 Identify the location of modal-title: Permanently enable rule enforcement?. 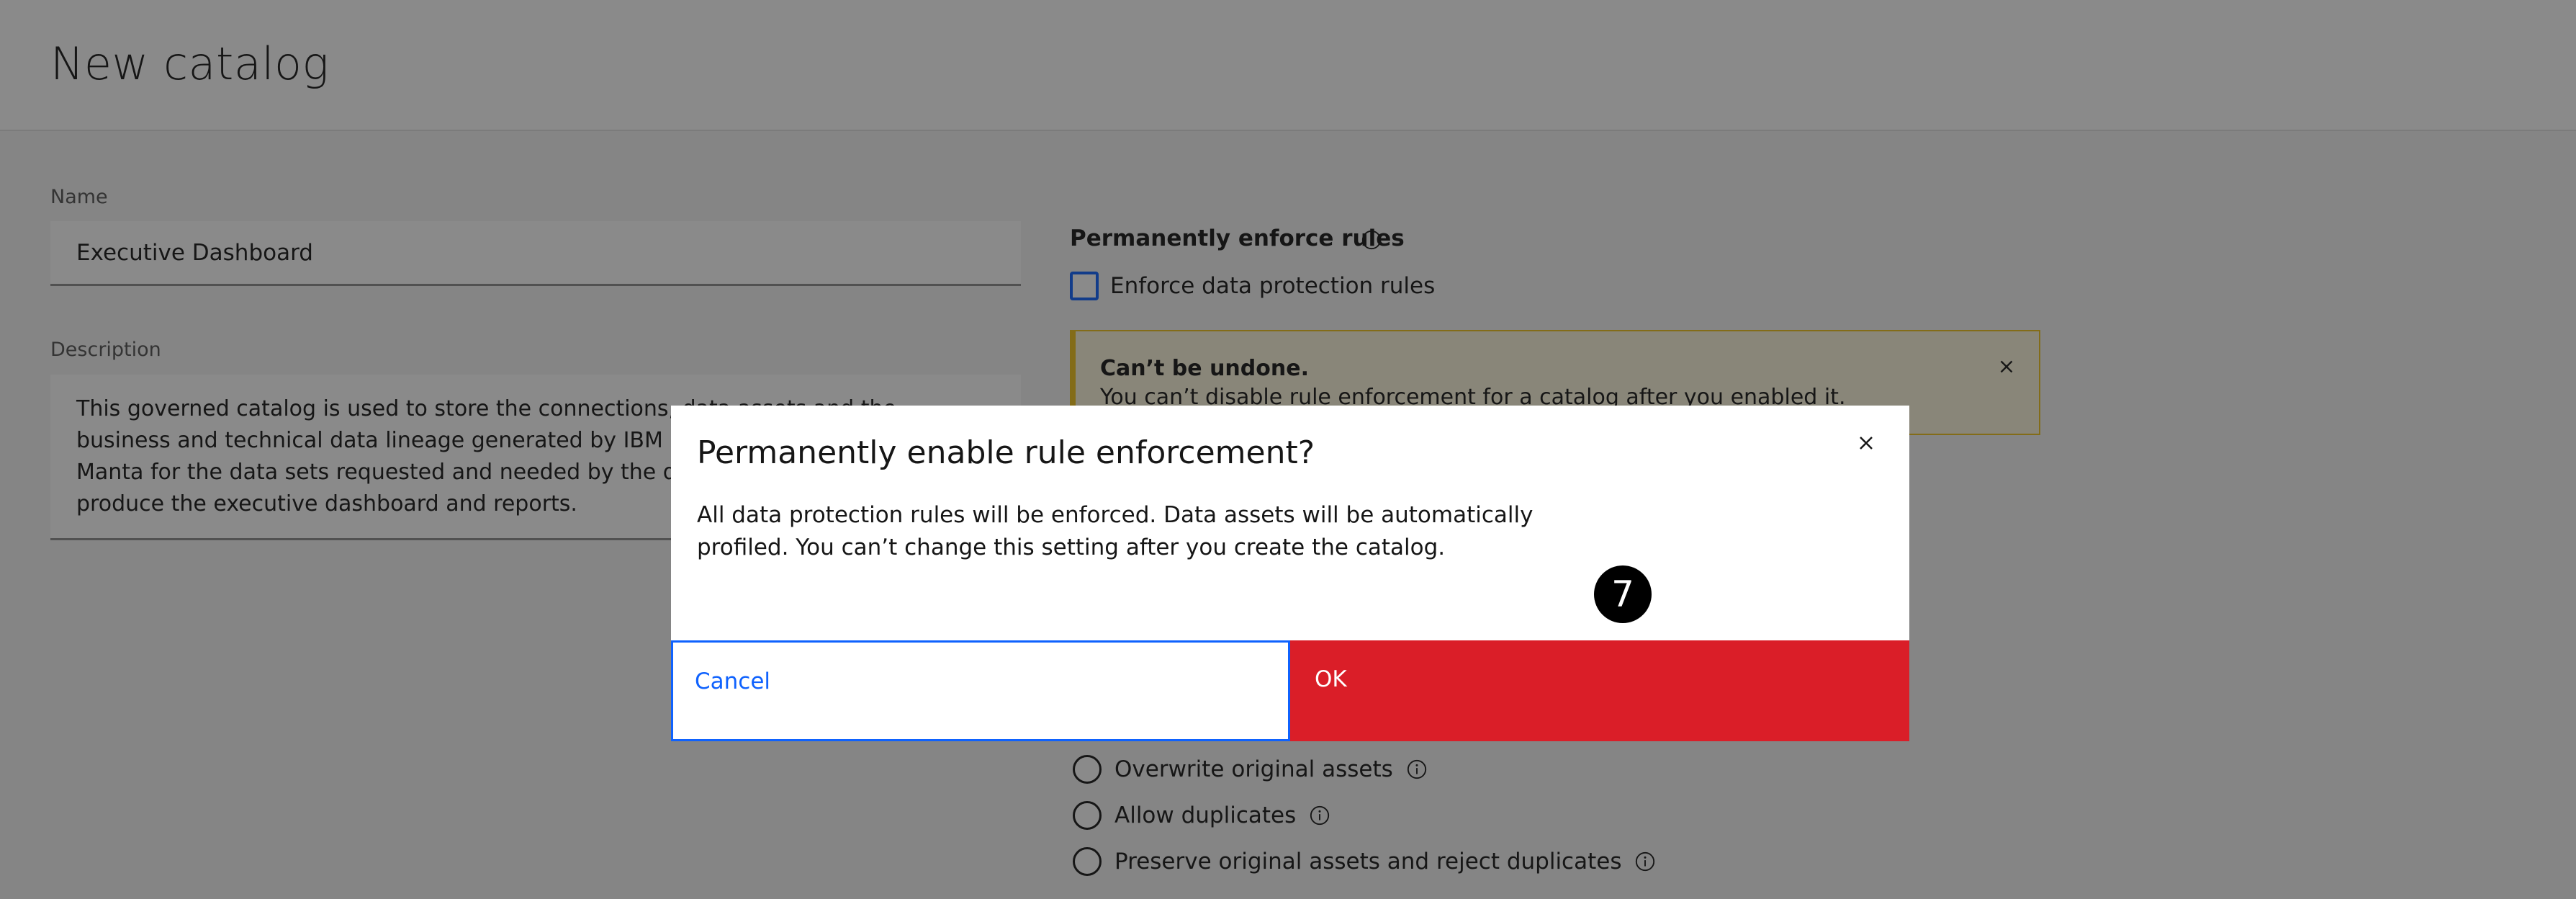
(1006, 452).